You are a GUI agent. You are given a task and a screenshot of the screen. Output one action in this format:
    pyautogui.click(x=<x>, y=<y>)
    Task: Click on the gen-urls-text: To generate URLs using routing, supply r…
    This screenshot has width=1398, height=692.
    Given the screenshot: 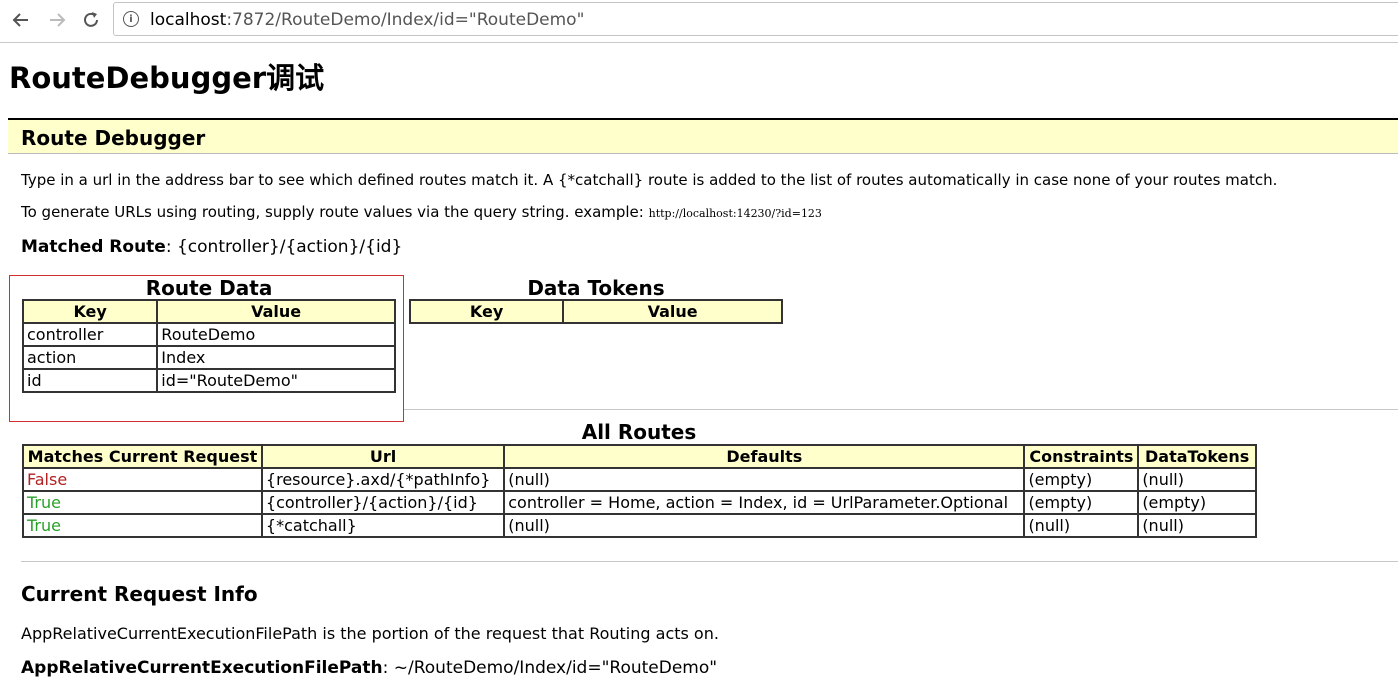 What is the action you would take?
    pyautogui.click(x=421, y=212)
    